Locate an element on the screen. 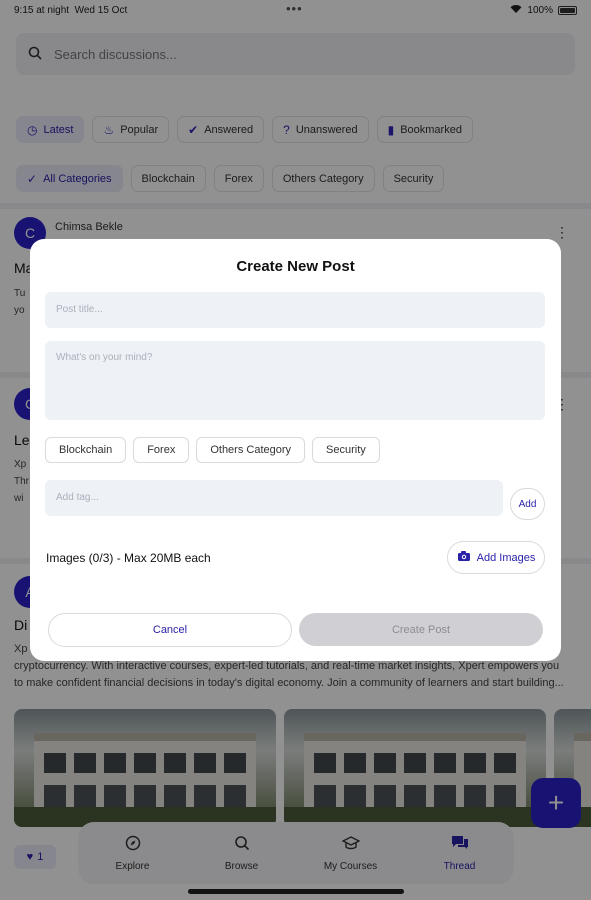 The image size is (591, 900). post-body-textarea: What's on your mind? is located at coordinates (295, 380).